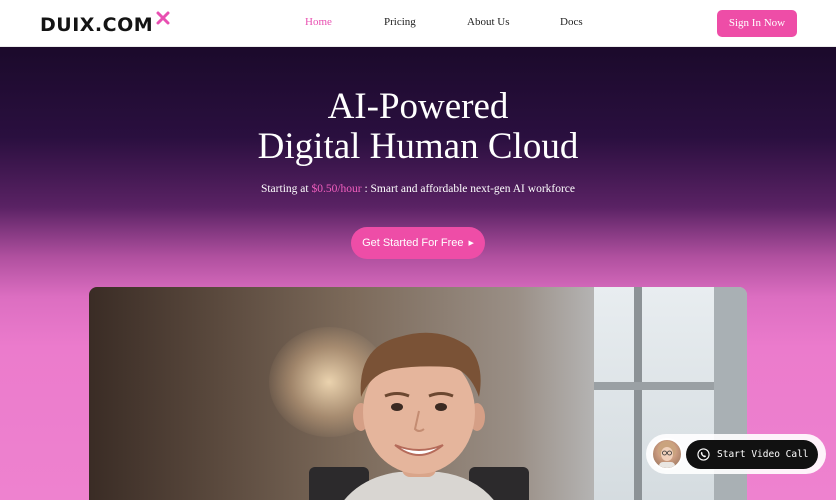  I want to click on x-mark-icon, so click(163, 18).